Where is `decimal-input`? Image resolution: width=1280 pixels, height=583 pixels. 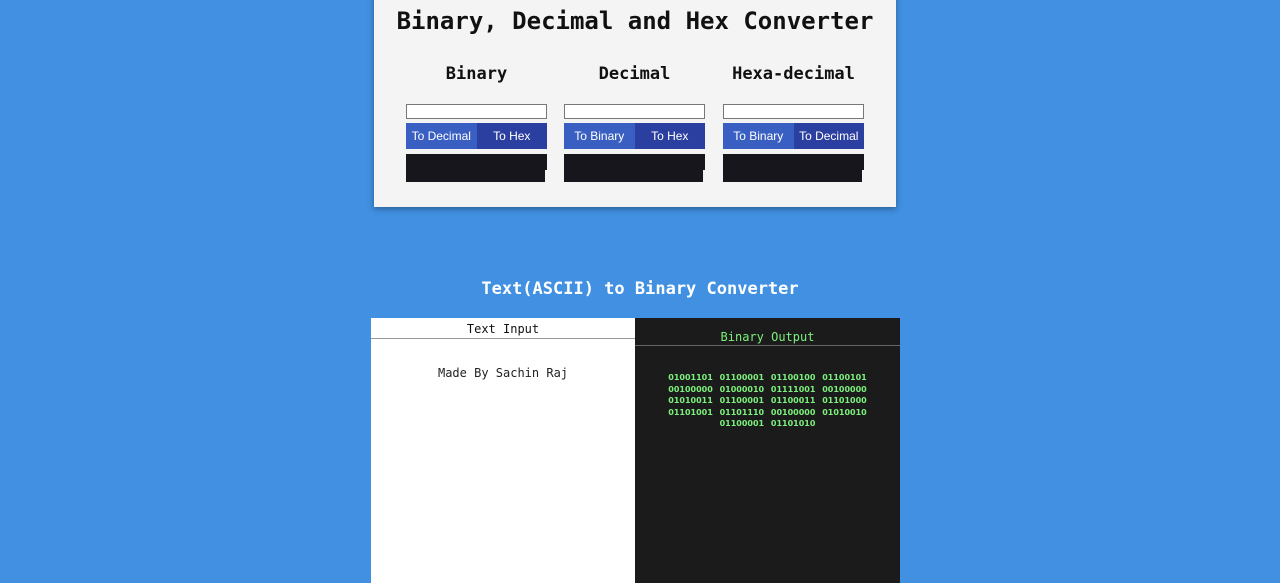 decimal-input is located at coordinates (634, 111).